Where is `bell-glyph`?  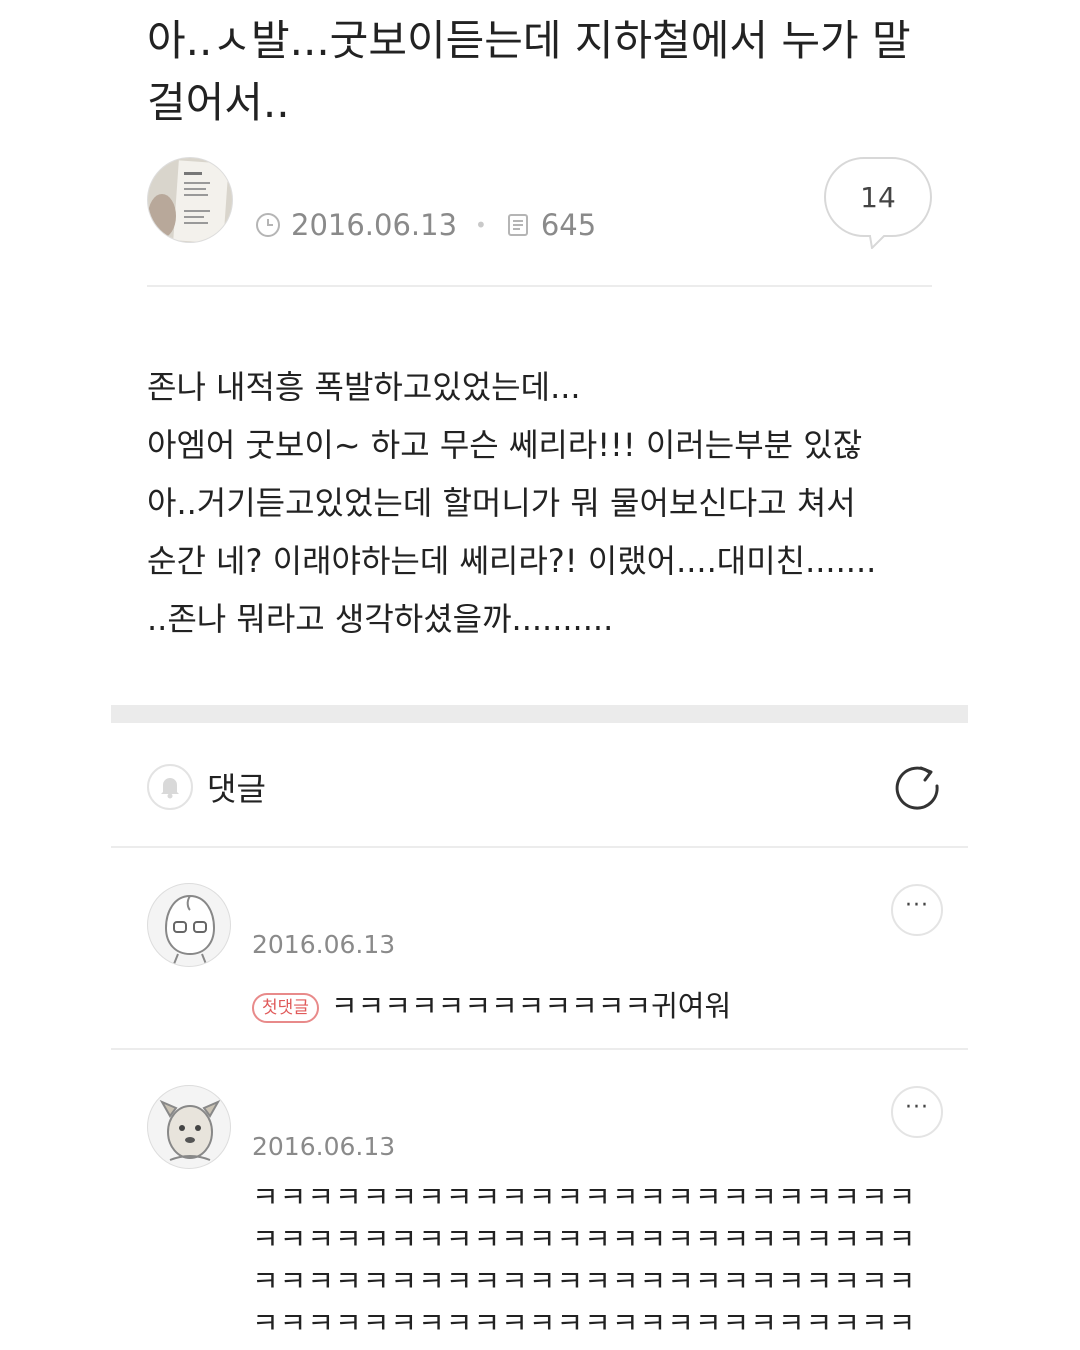 bell-glyph is located at coordinates (170, 788).